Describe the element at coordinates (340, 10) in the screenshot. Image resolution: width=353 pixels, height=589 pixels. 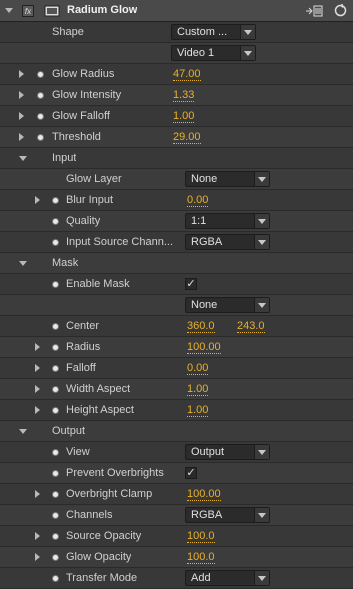
I see `reset-icon` at that location.